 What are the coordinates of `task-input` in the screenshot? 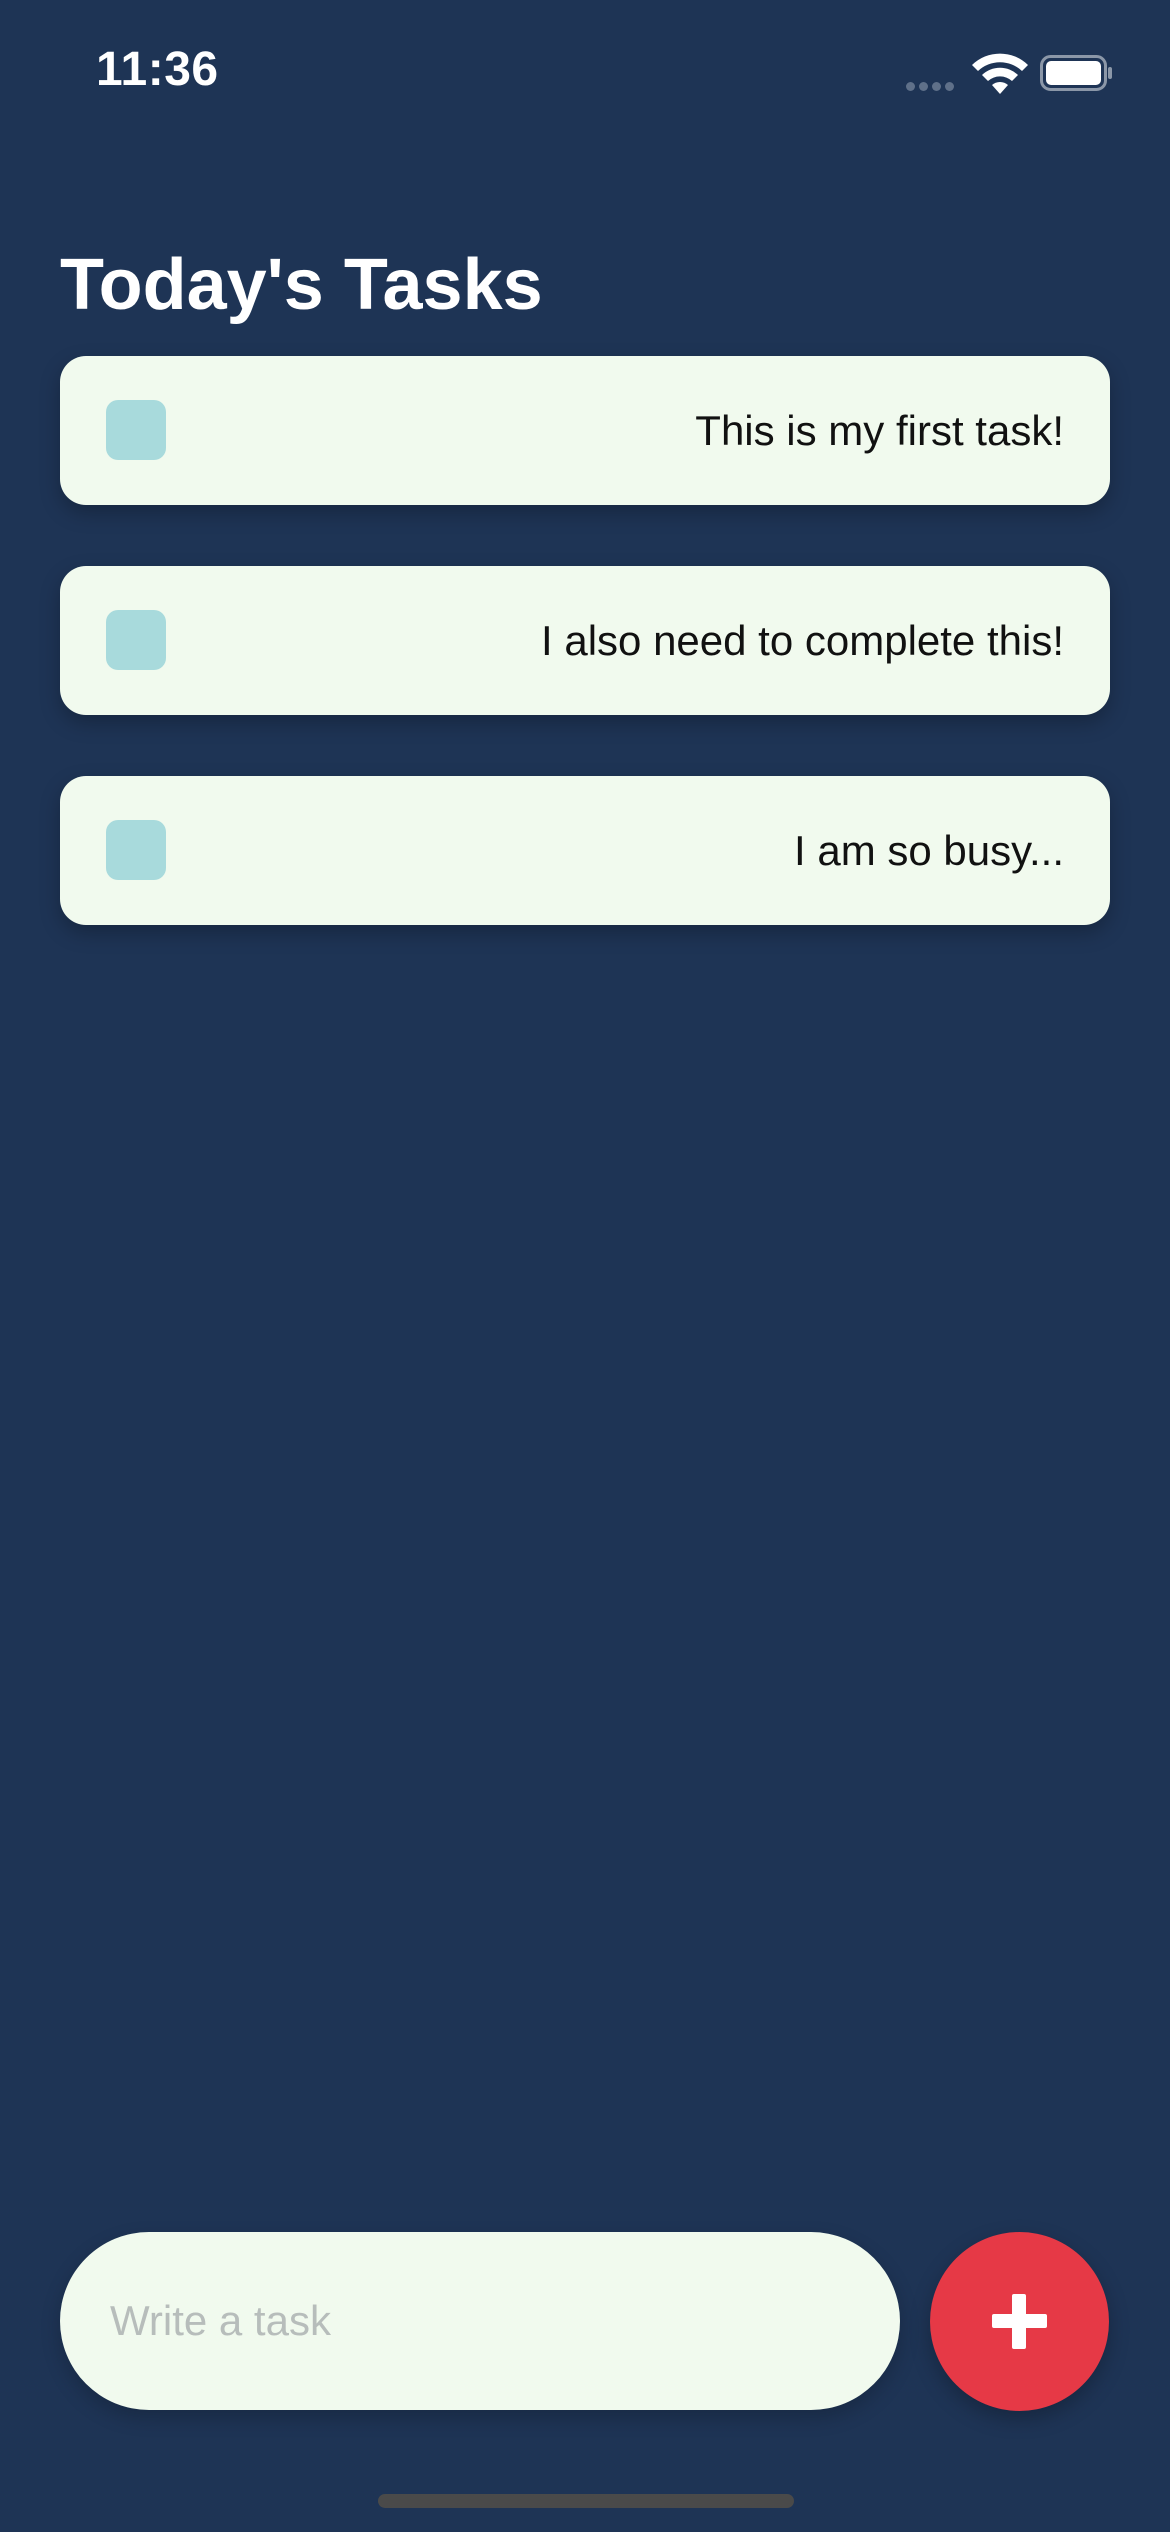 It's located at (480, 2321).